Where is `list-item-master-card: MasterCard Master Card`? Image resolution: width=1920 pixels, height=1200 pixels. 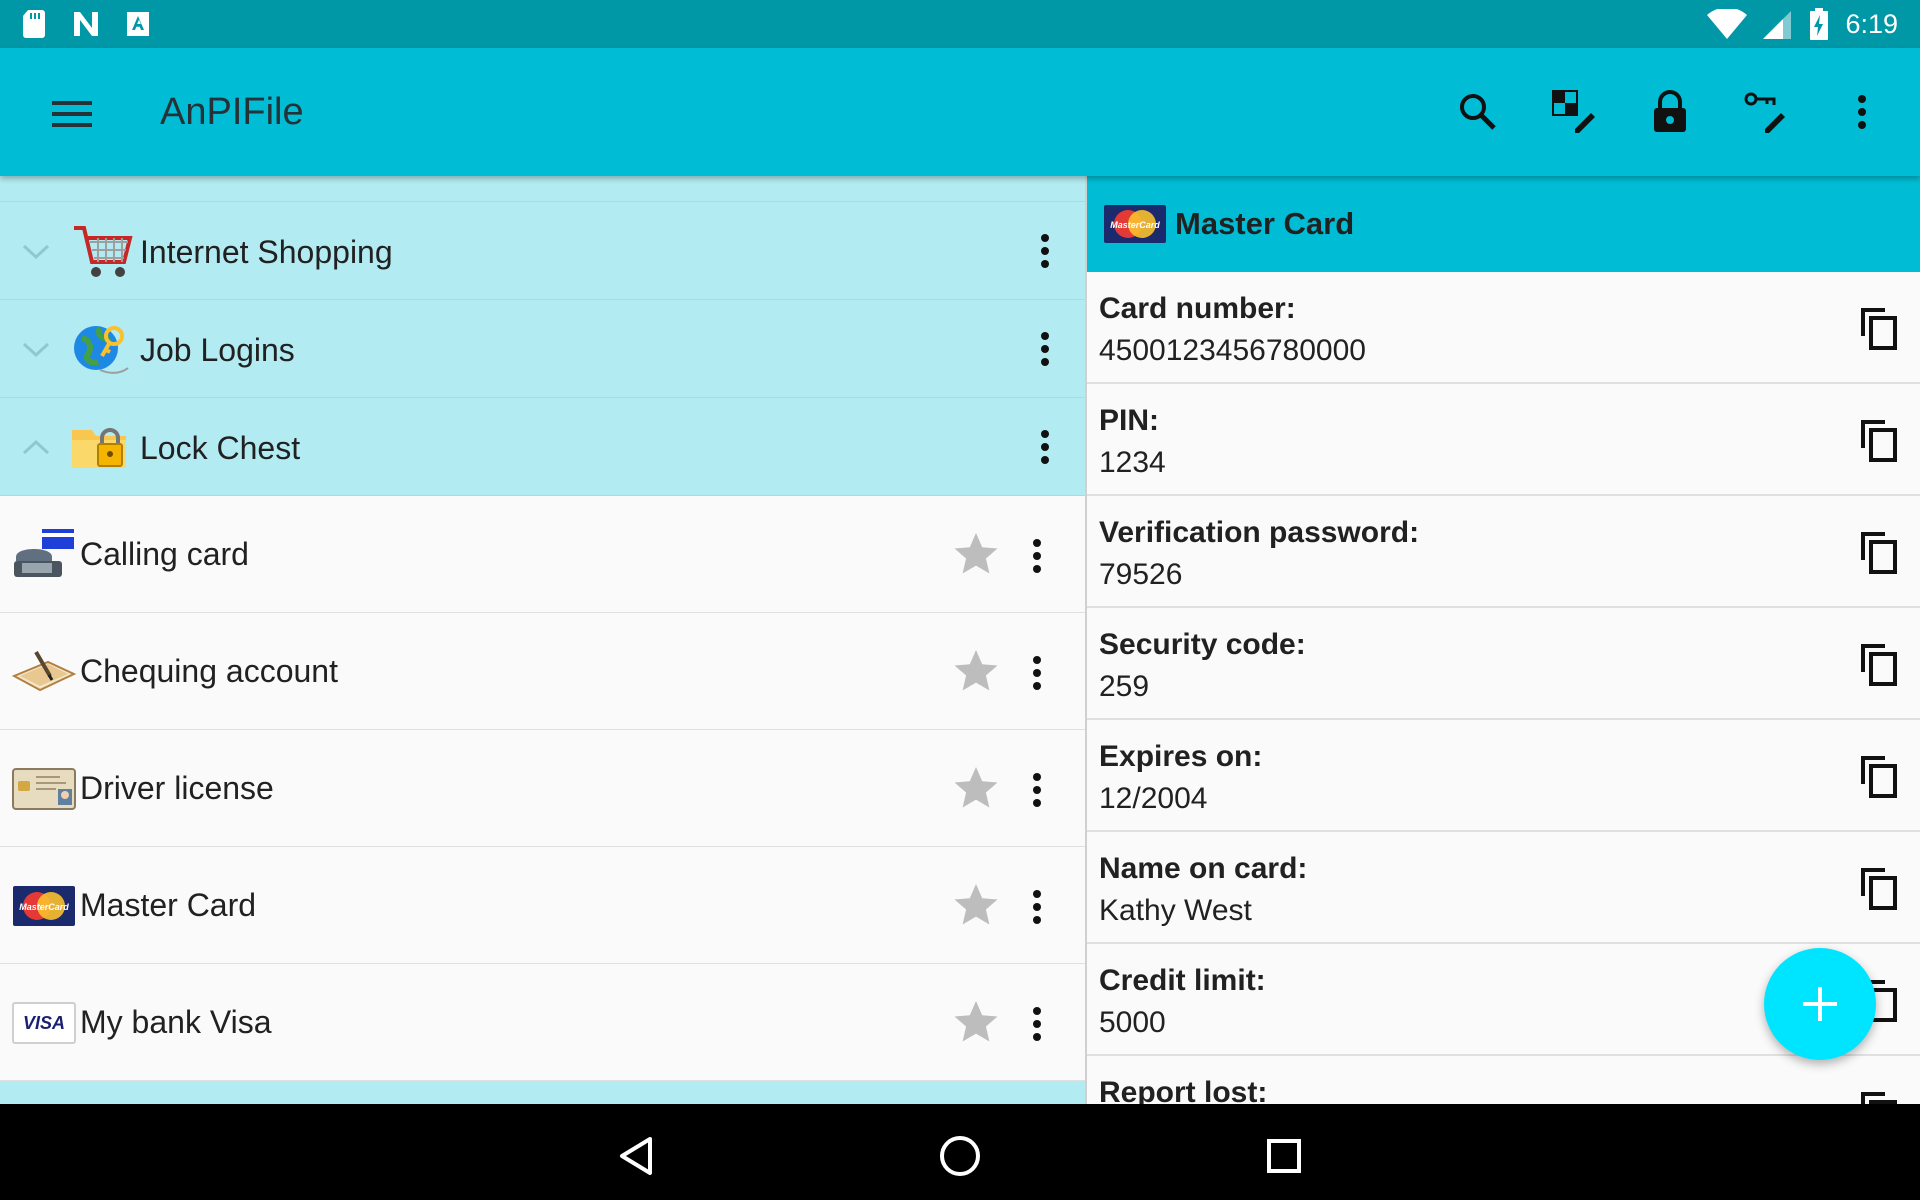
list-item-master-card: MasterCard Master Card is located at coordinates (542, 905).